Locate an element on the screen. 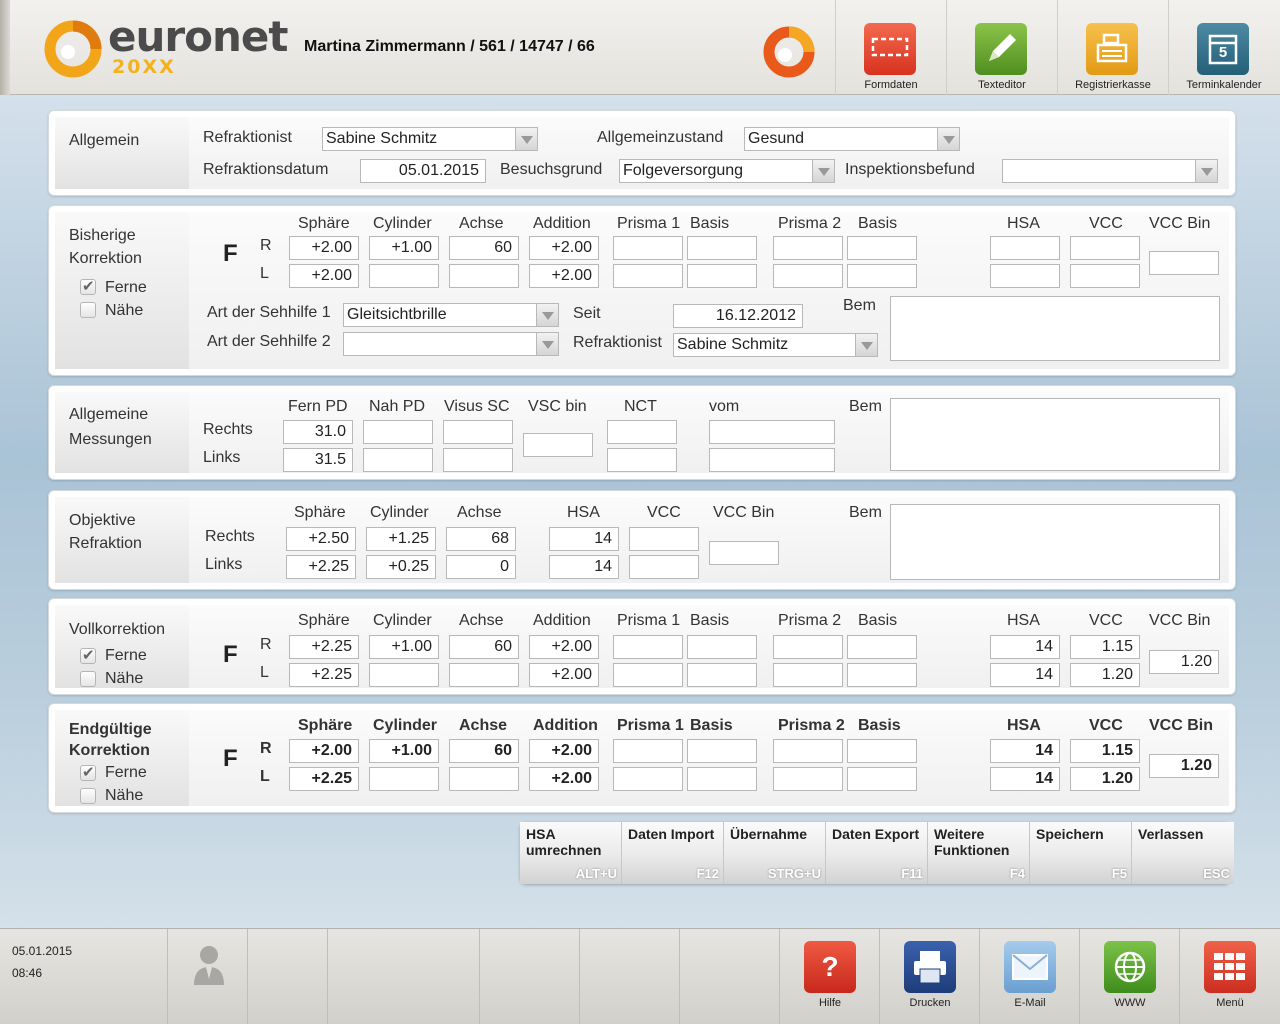 This screenshot has width=1280, height=1024. r-achse-field: 68 is located at coordinates (481, 539).